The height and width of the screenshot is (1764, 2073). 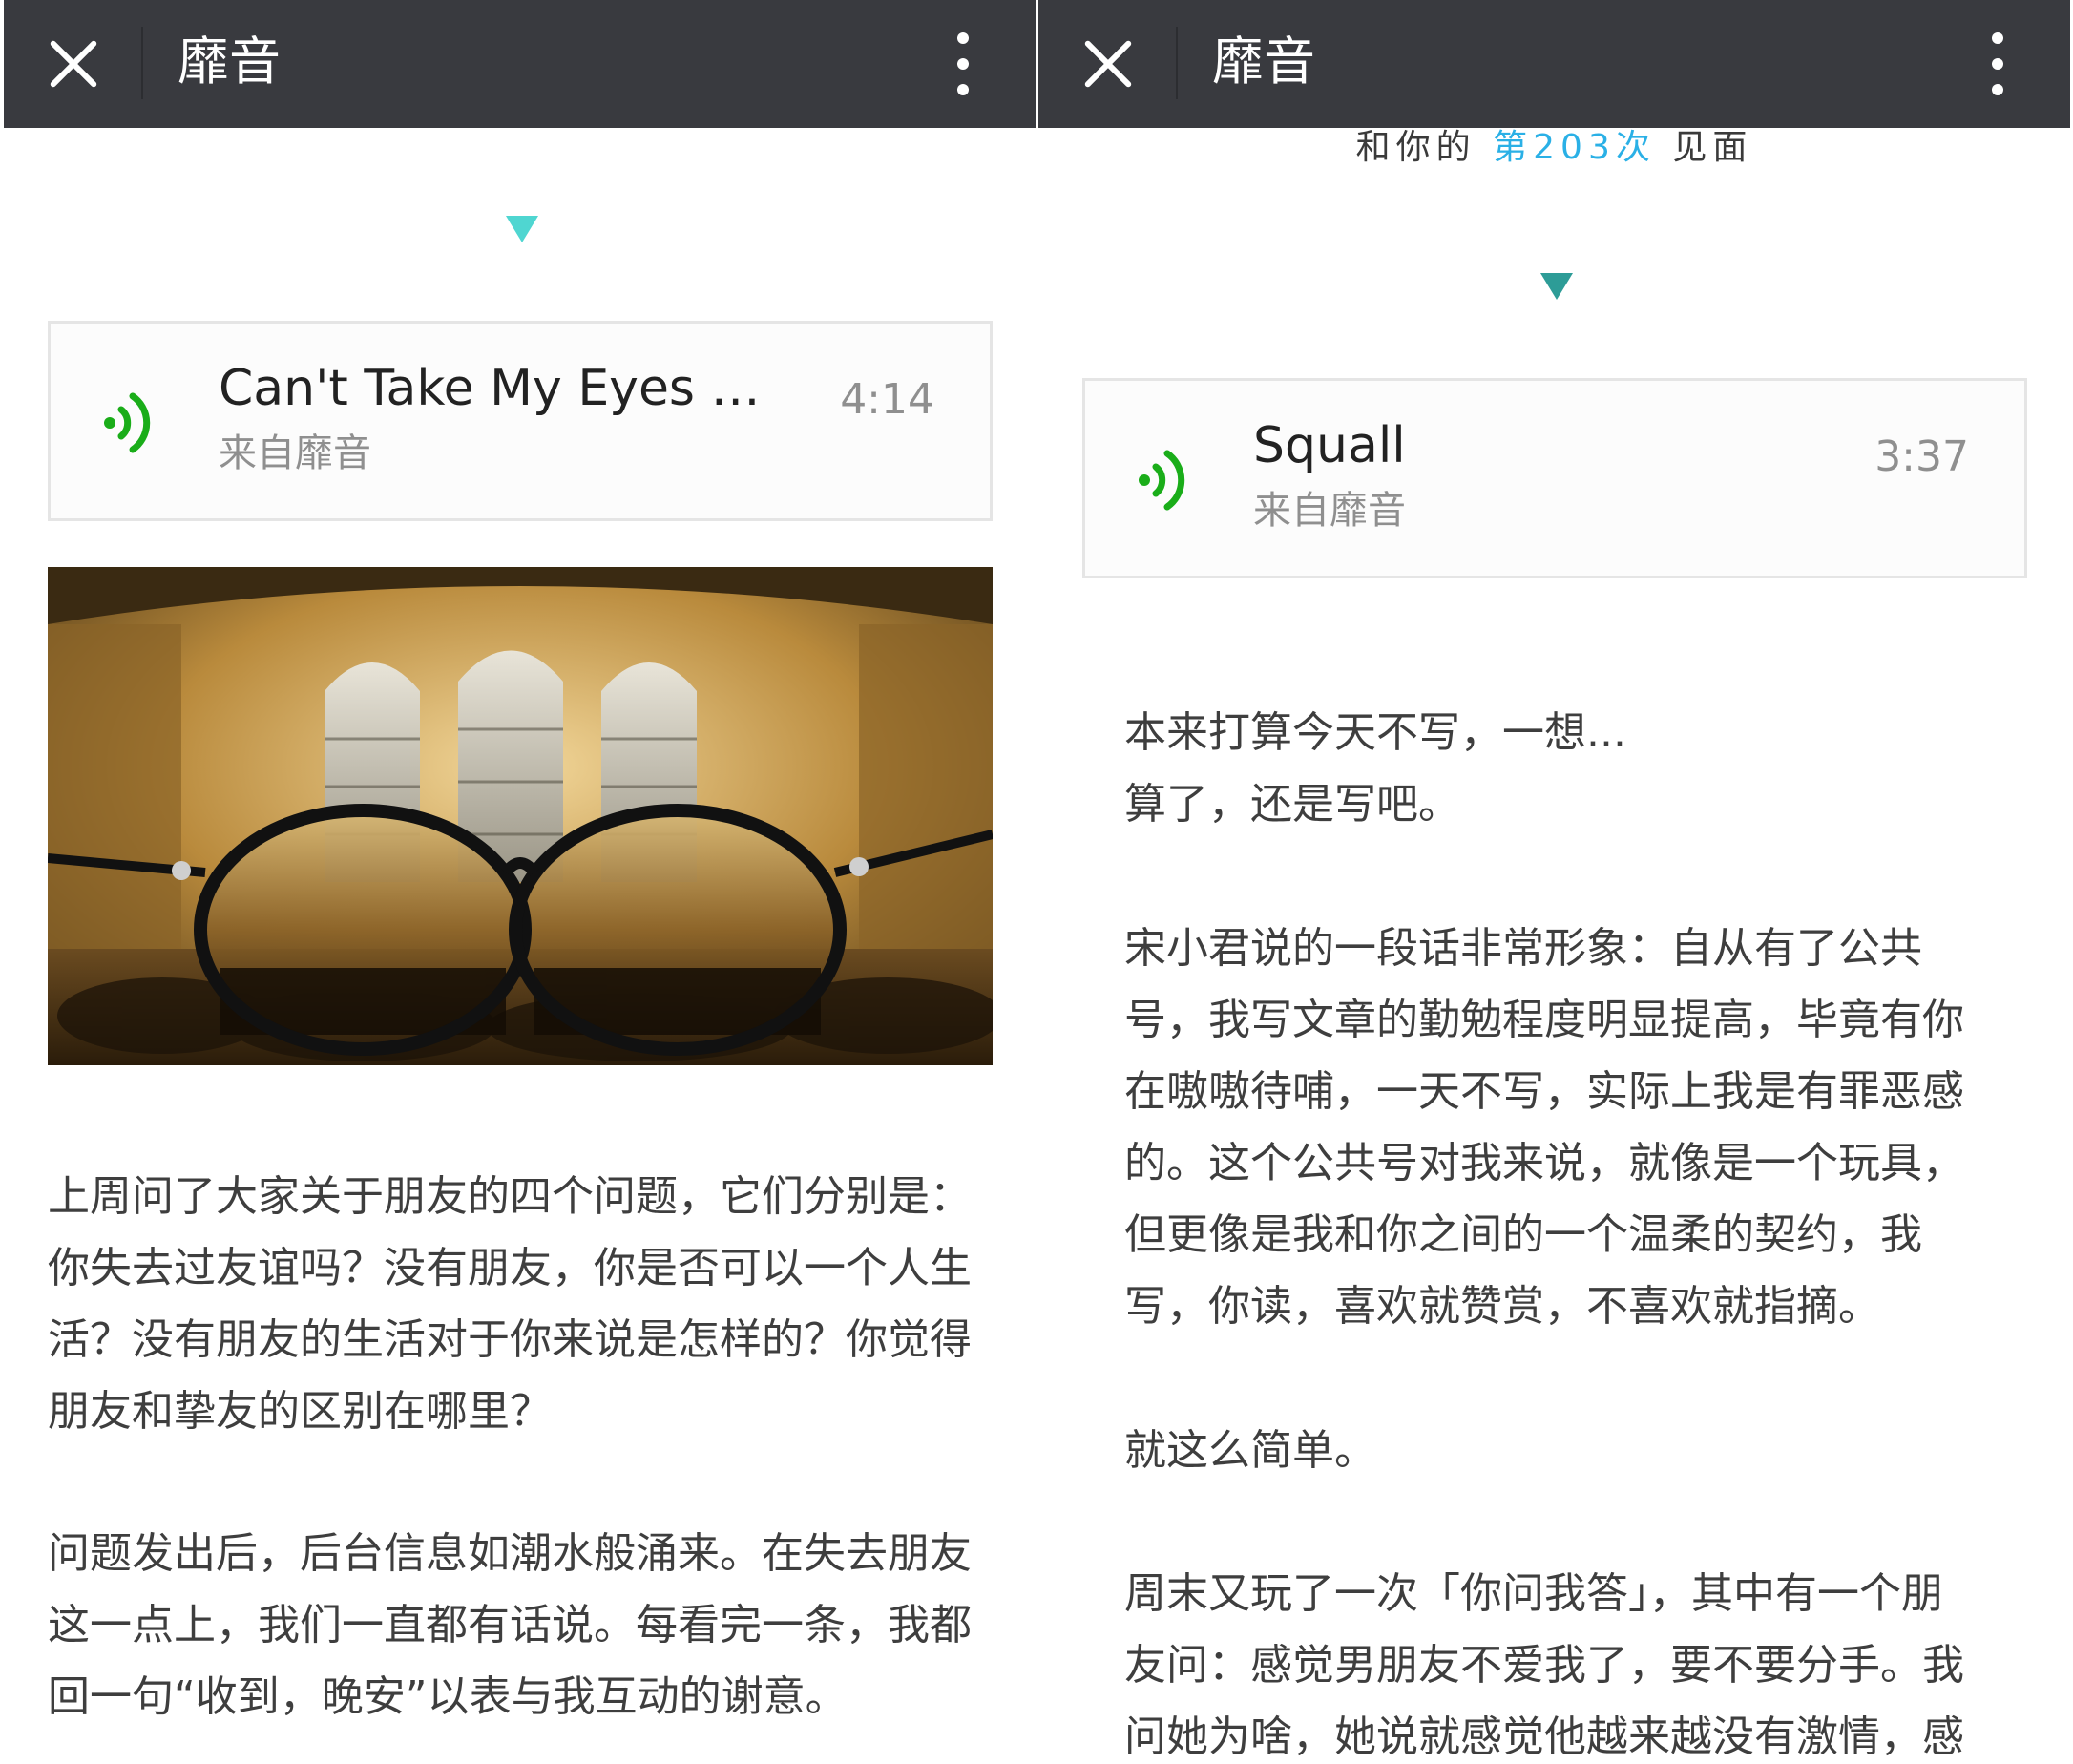 What do you see at coordinates (510, 1625) in the screenshot?
I see `text-line: 这一点上，我们一直都有话说。每看完一条，我都` at bounding box center [510, 1625].